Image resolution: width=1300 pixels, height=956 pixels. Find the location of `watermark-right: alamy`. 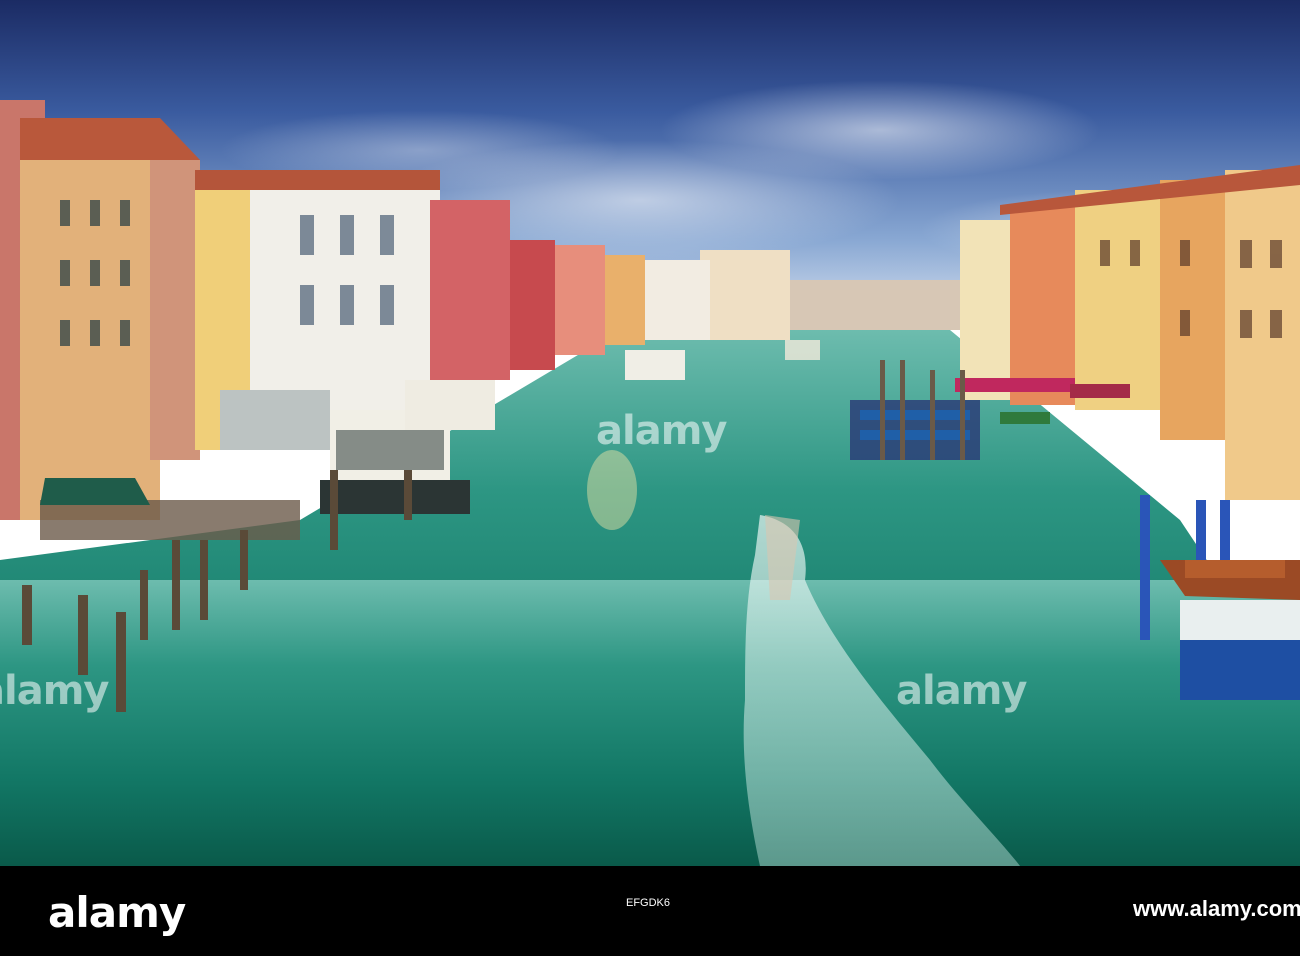

watermark-right: alamy is located at coordinates (961, 691).